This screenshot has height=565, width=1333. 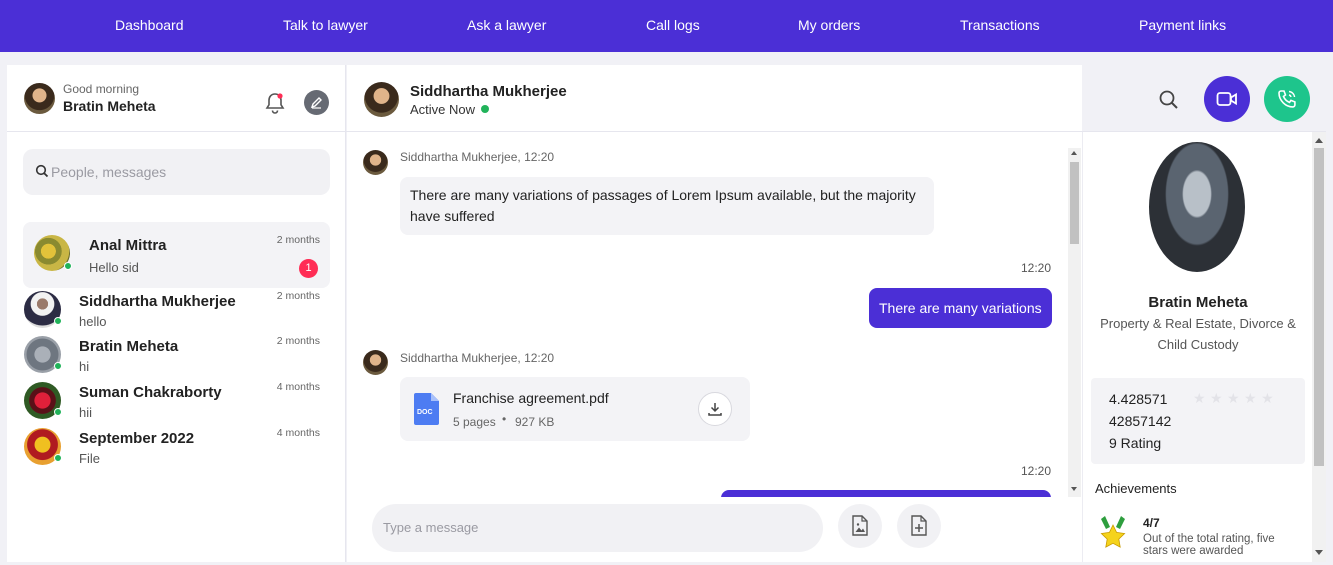 What do you see at coordinates (381, 99) in the screenshot?
I see `chat-contact-avatar` at bounding box center [381, 99].